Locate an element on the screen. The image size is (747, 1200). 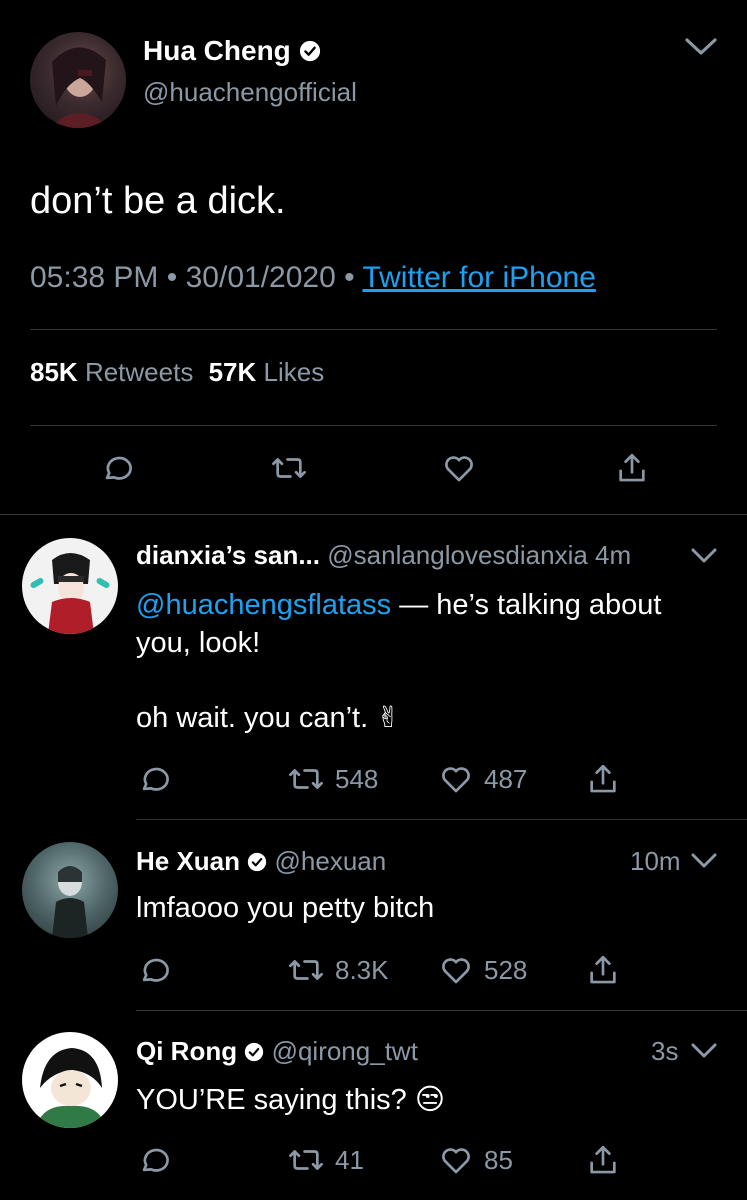
reply-author-name: Qi Rong is located at coordinates (186, 1051).